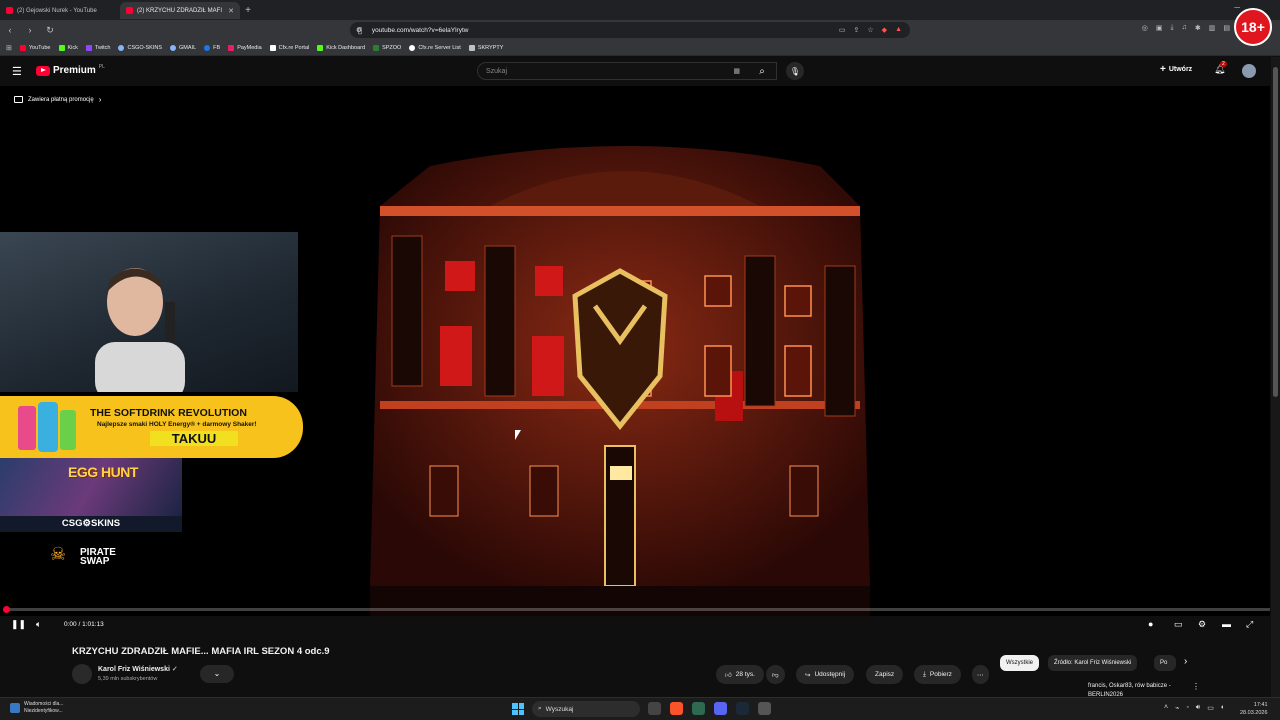 This screenshot has width=1280, height=720. Describe the element at coordinates (1226, 28) in the screenshot. I see `wallet-icon: ▤` at that location.